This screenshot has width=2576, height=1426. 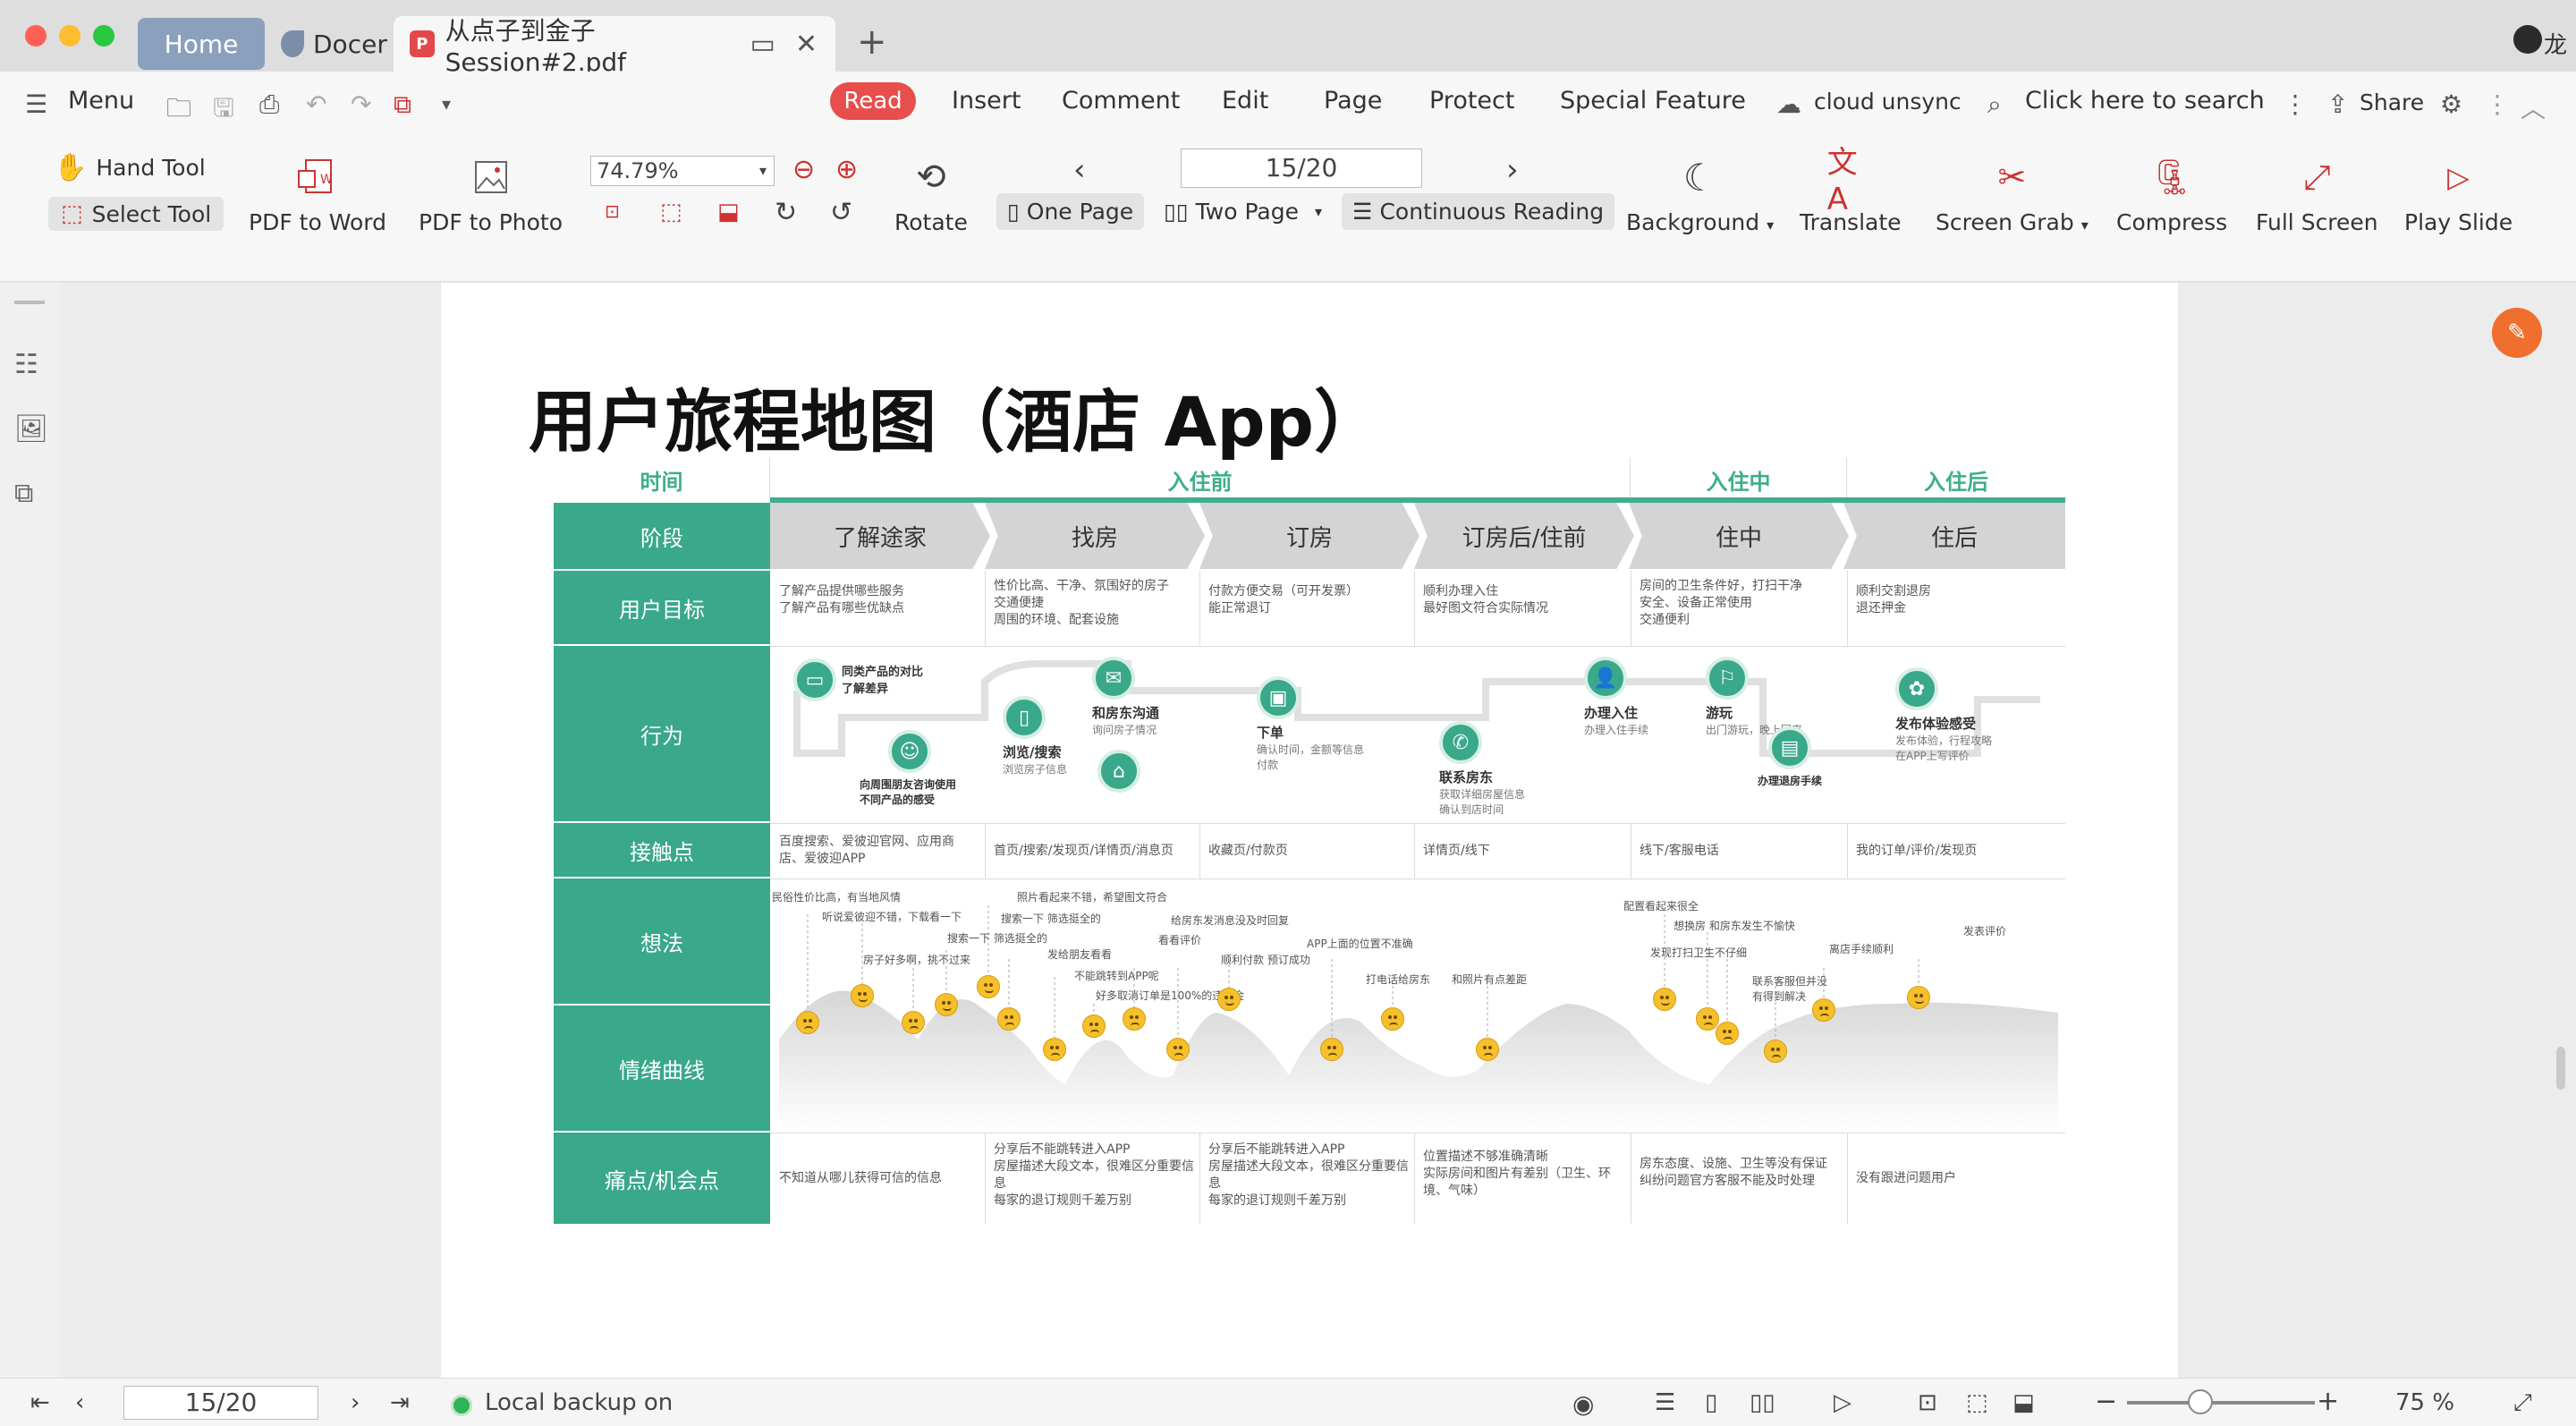 I want to click on emoji-sad-icon, so click(x=1331, y=1050).